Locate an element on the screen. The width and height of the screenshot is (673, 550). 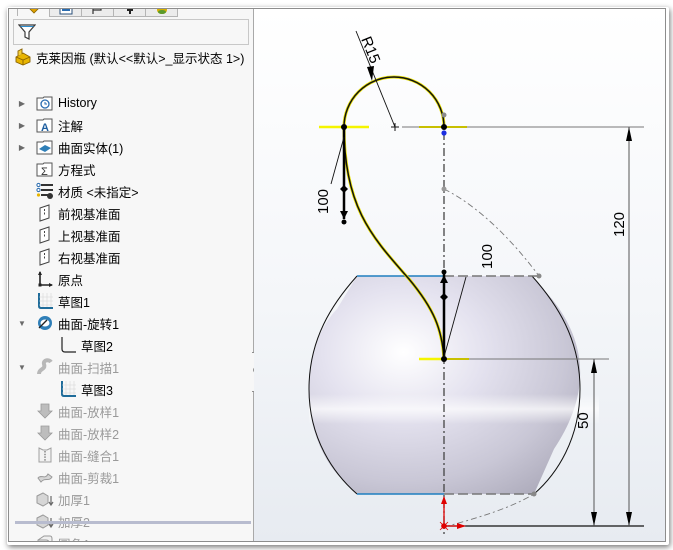
tree-item: 草图3 is located at coordinates (85, 389).